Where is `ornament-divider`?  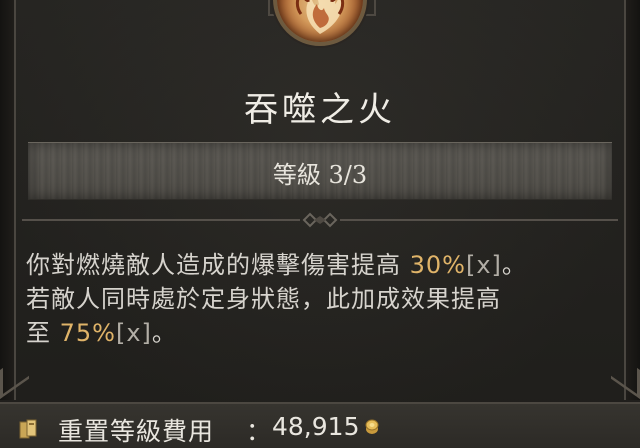 ornament-divider is located at coordinates (320, 220).